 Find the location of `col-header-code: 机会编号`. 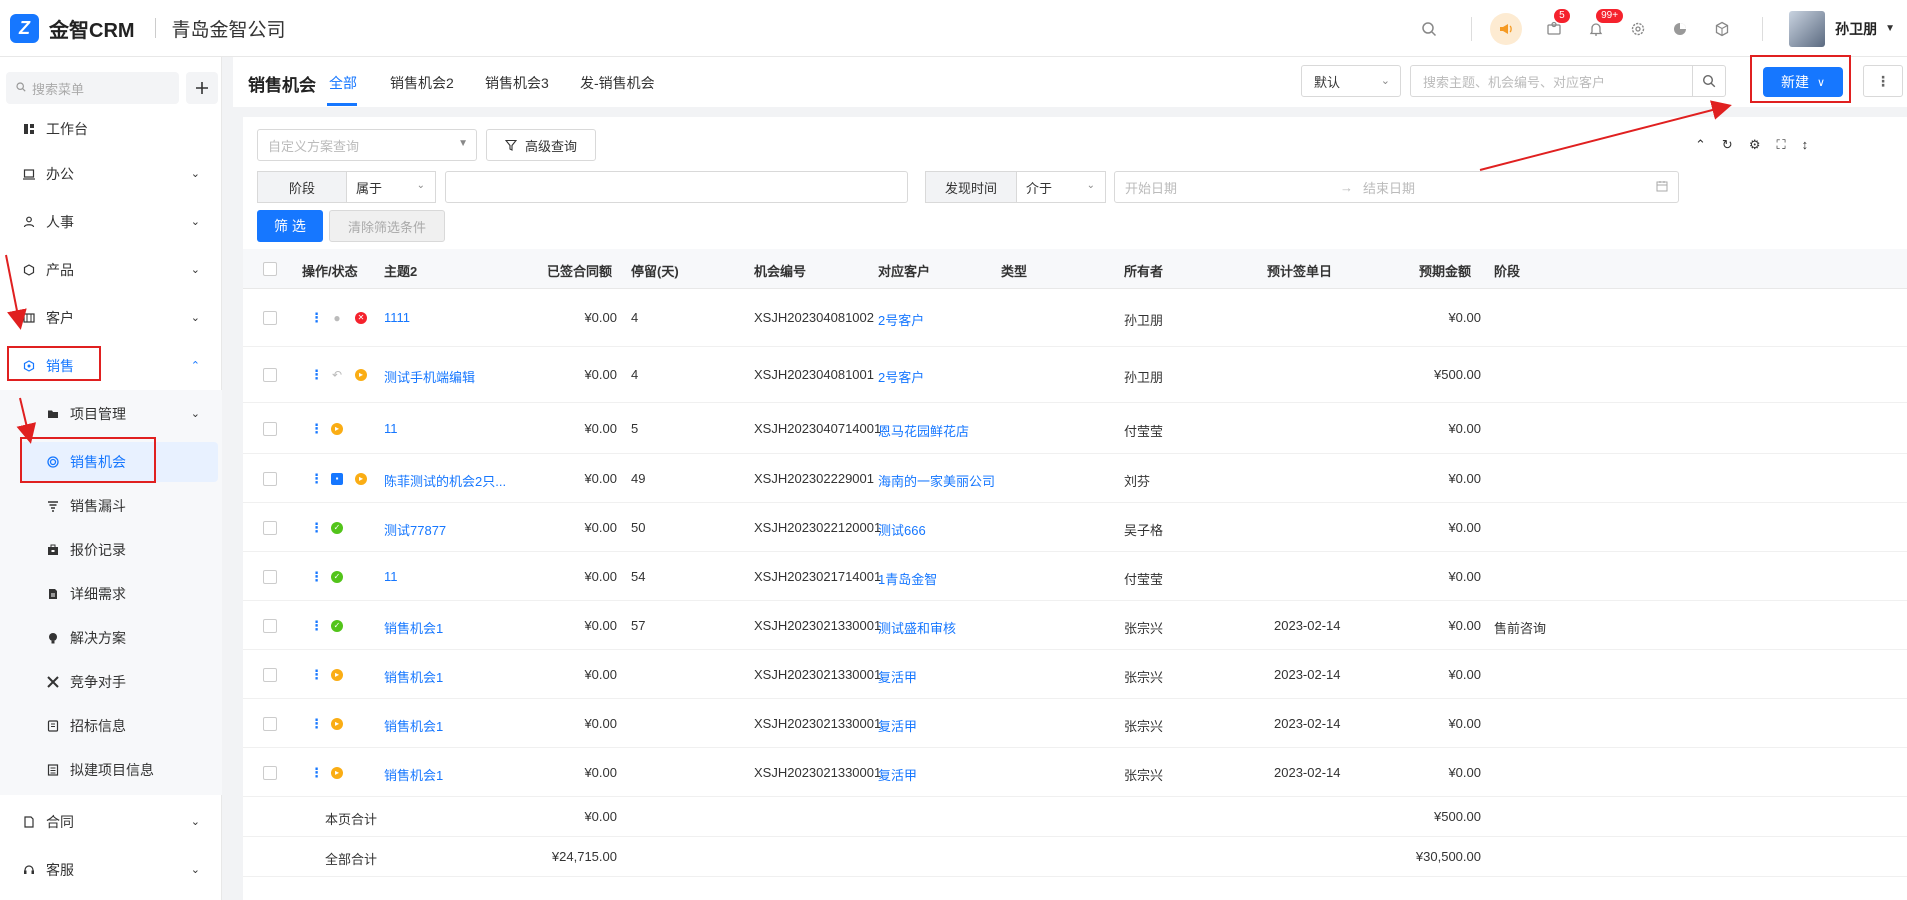

col-header-code: 机会编号 is located at coordinates (780, 270).